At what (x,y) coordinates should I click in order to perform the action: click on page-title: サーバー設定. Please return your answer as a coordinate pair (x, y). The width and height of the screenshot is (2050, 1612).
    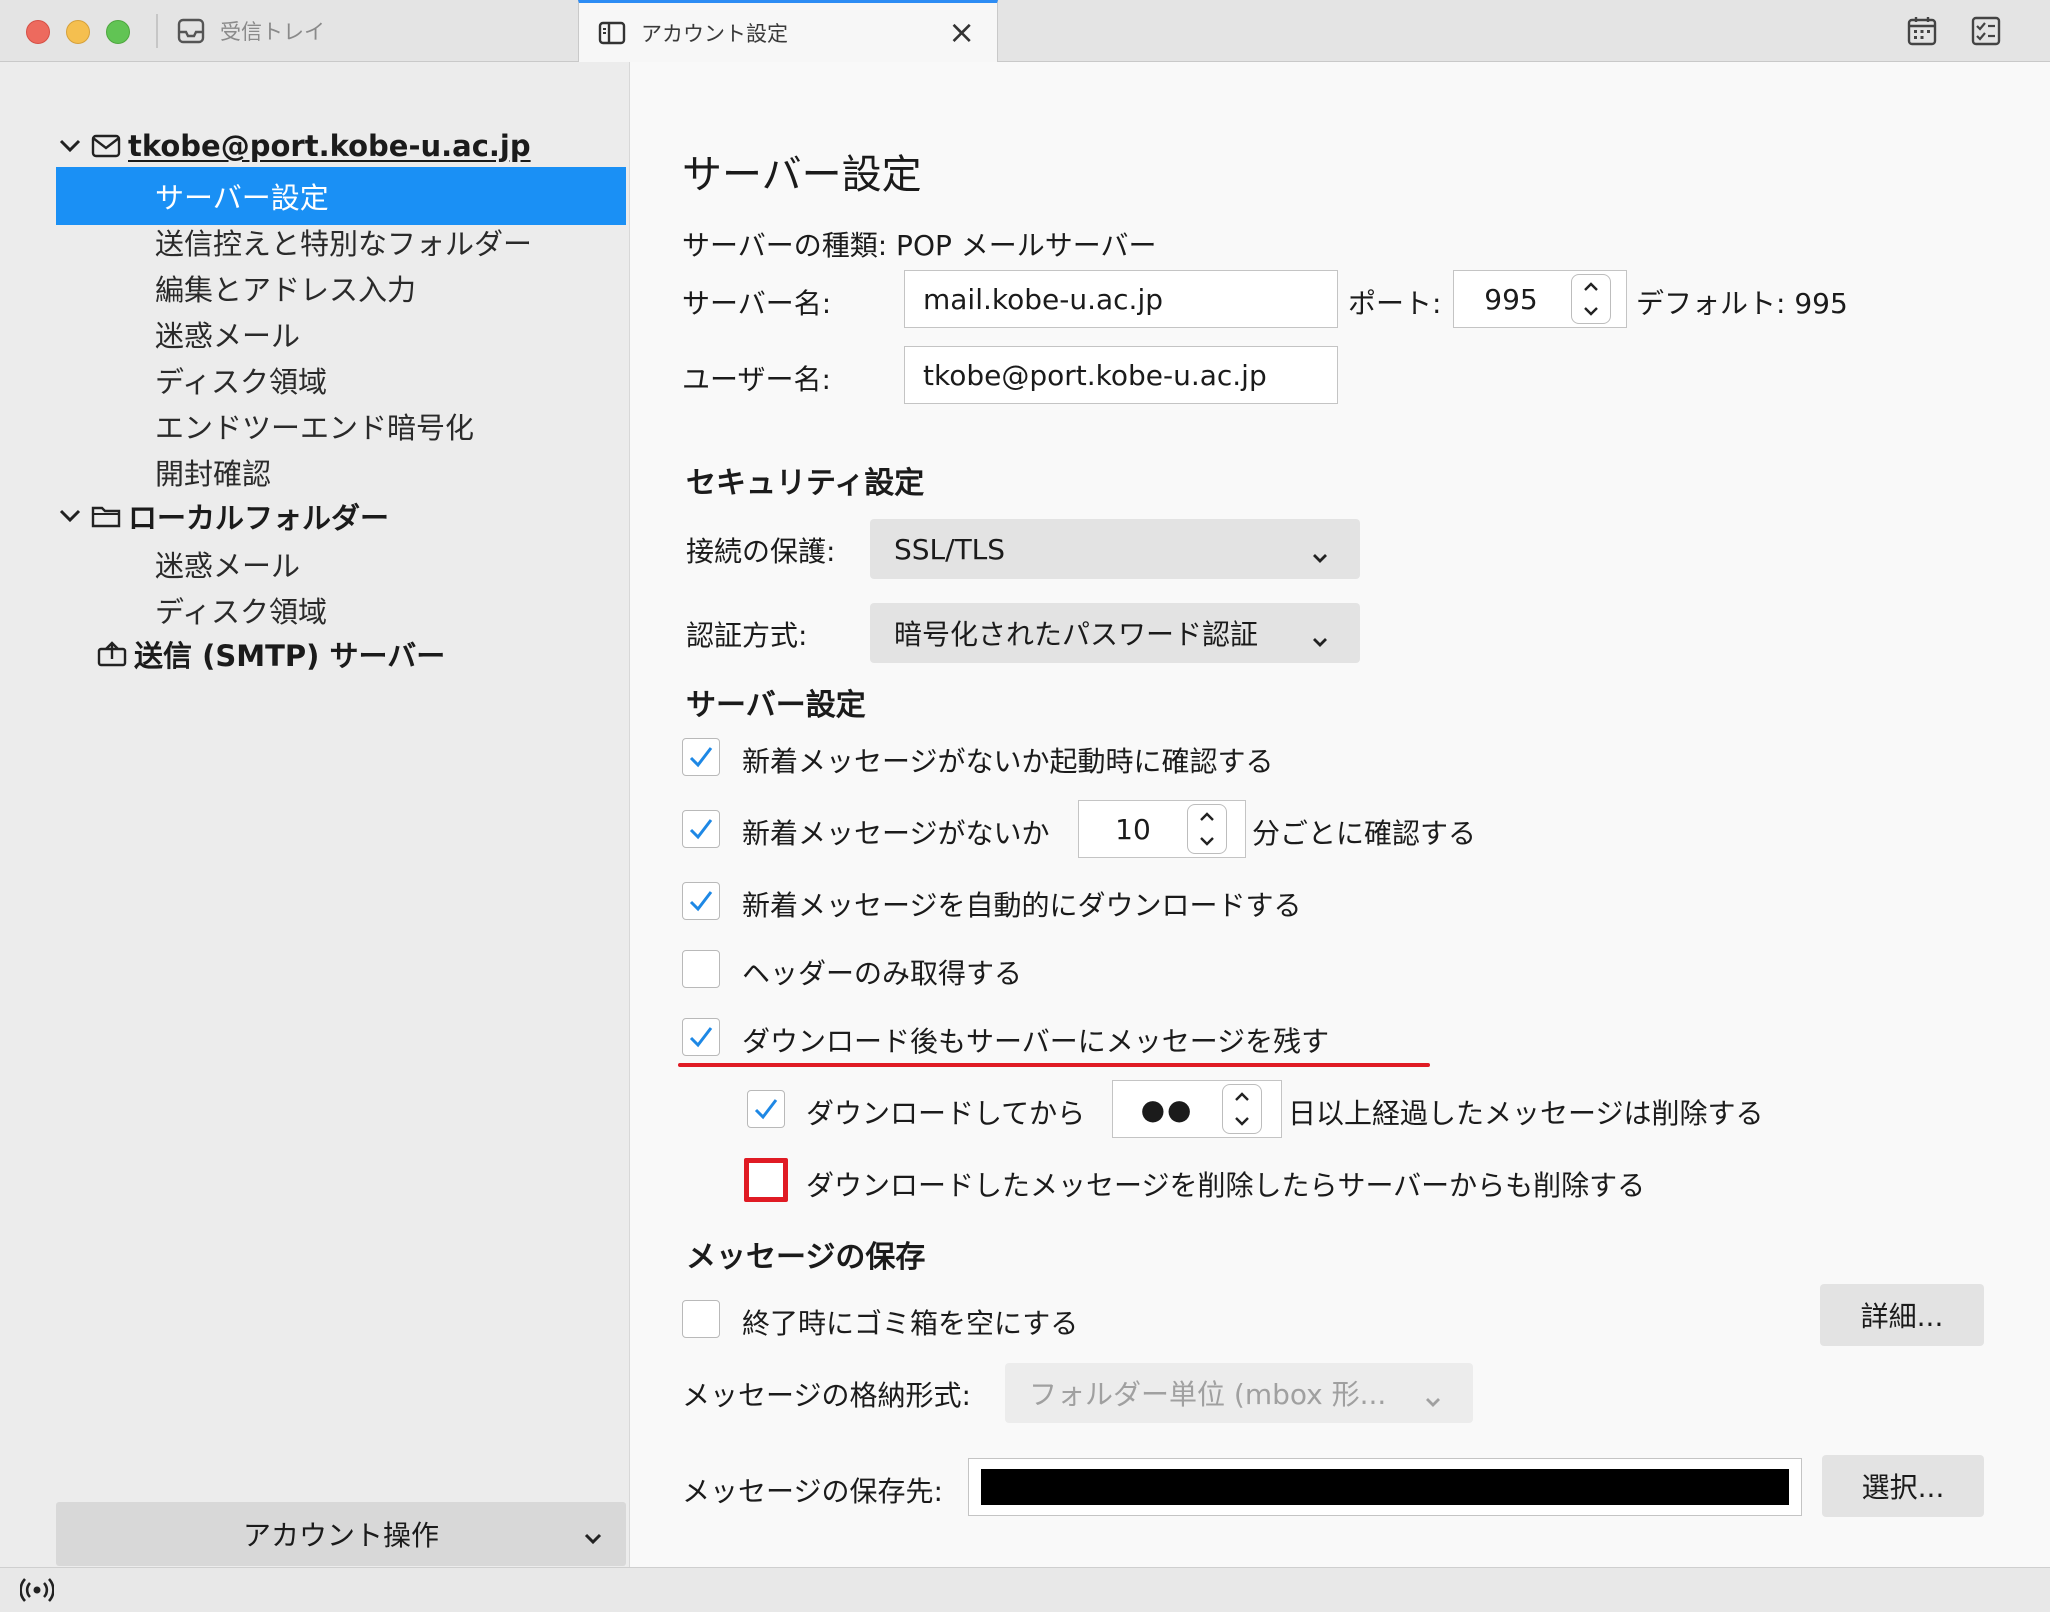
    Looking at the image, I should click on (802, 175).